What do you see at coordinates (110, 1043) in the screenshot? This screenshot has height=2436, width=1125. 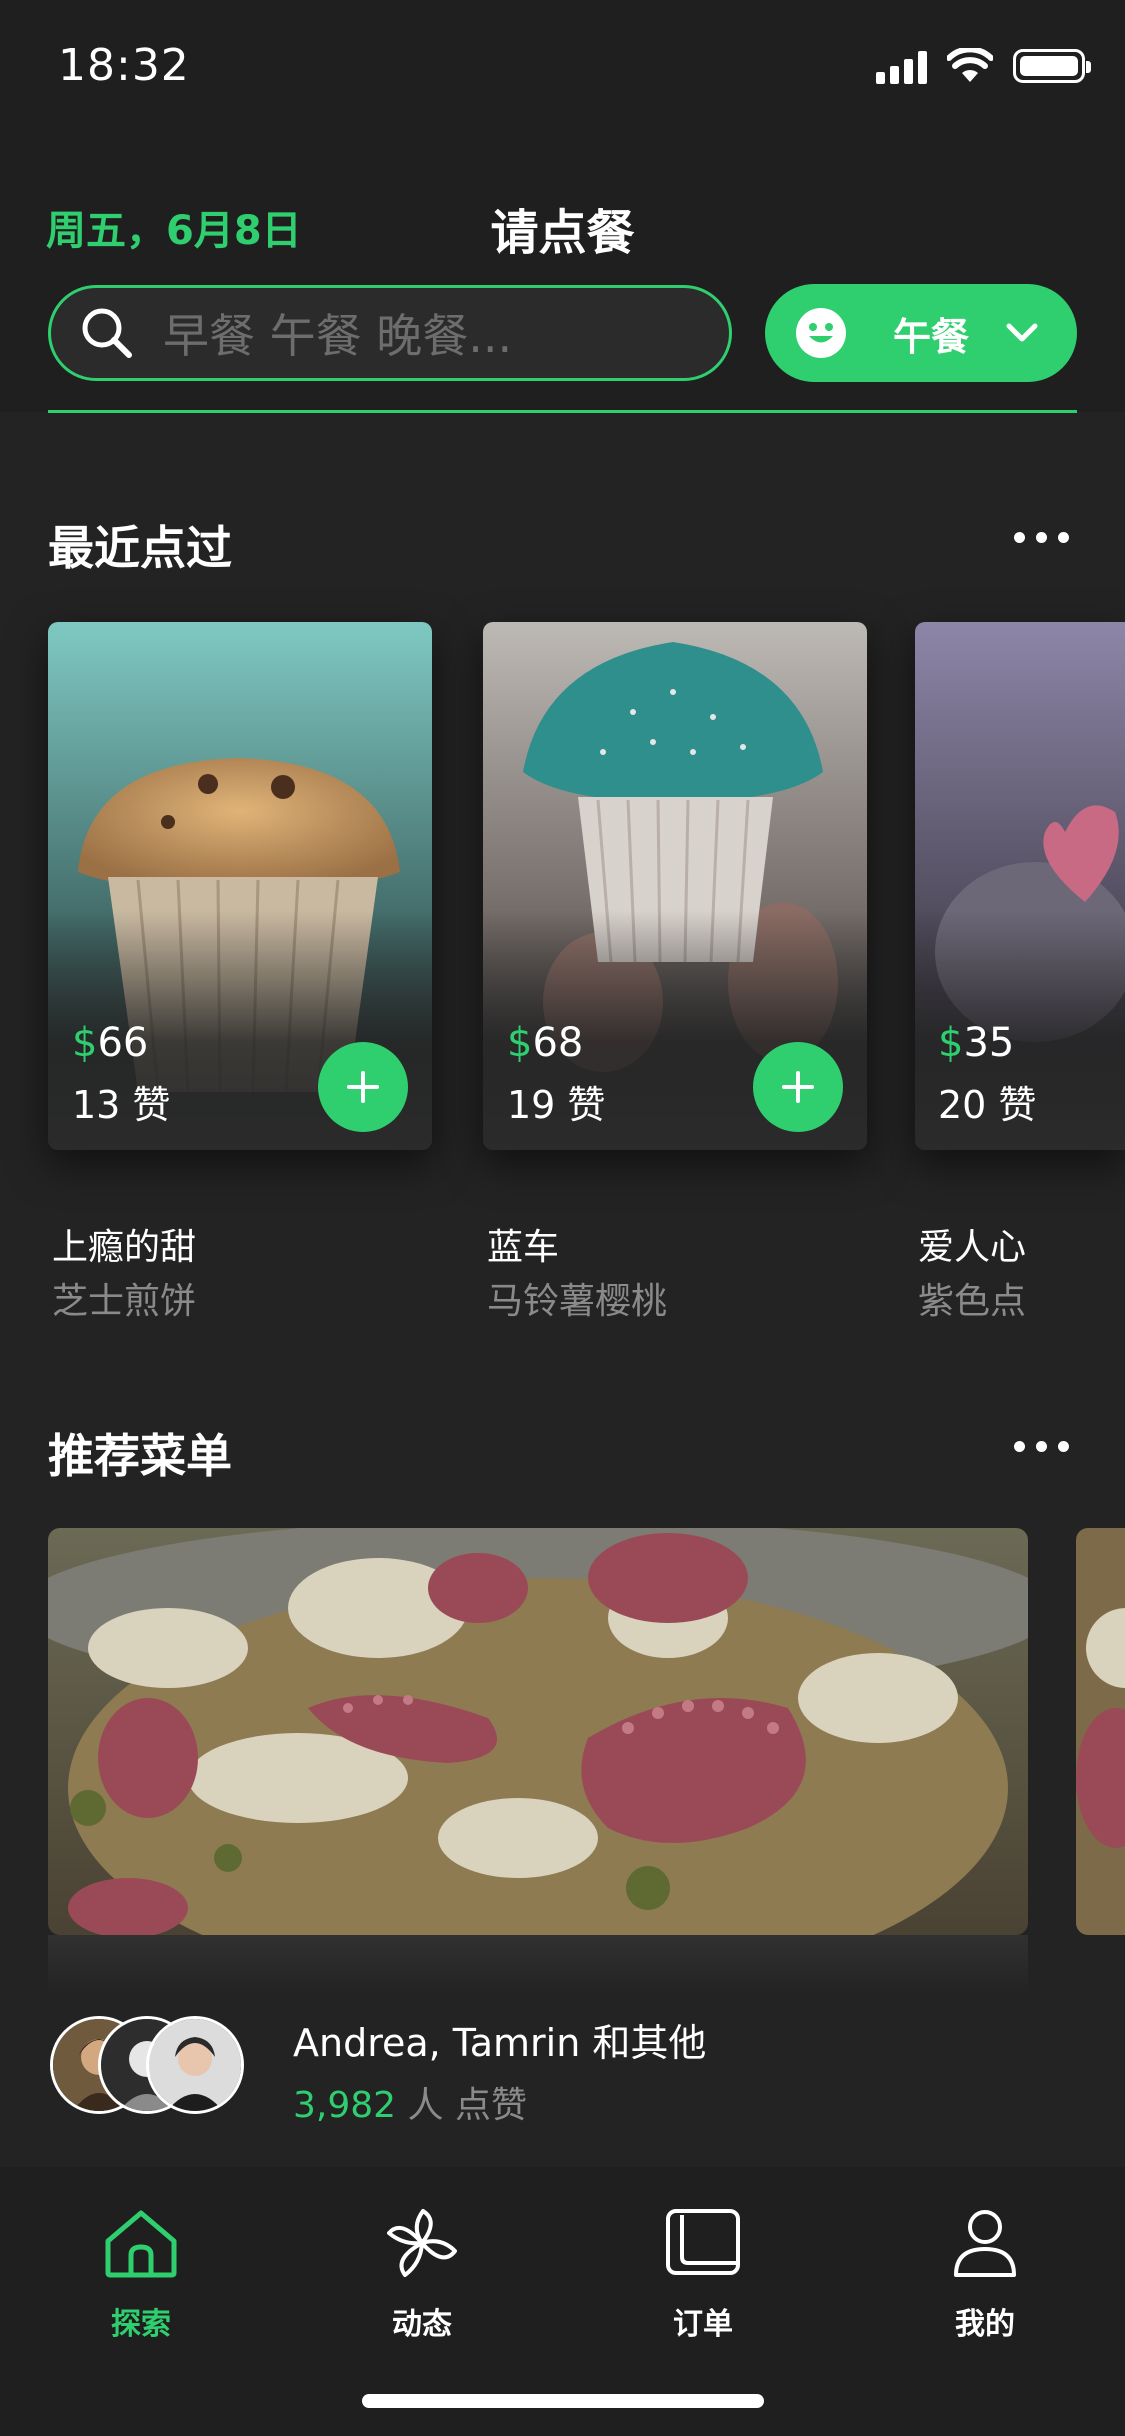 I see `card-price: $66` at bounding box center [110, 1043].